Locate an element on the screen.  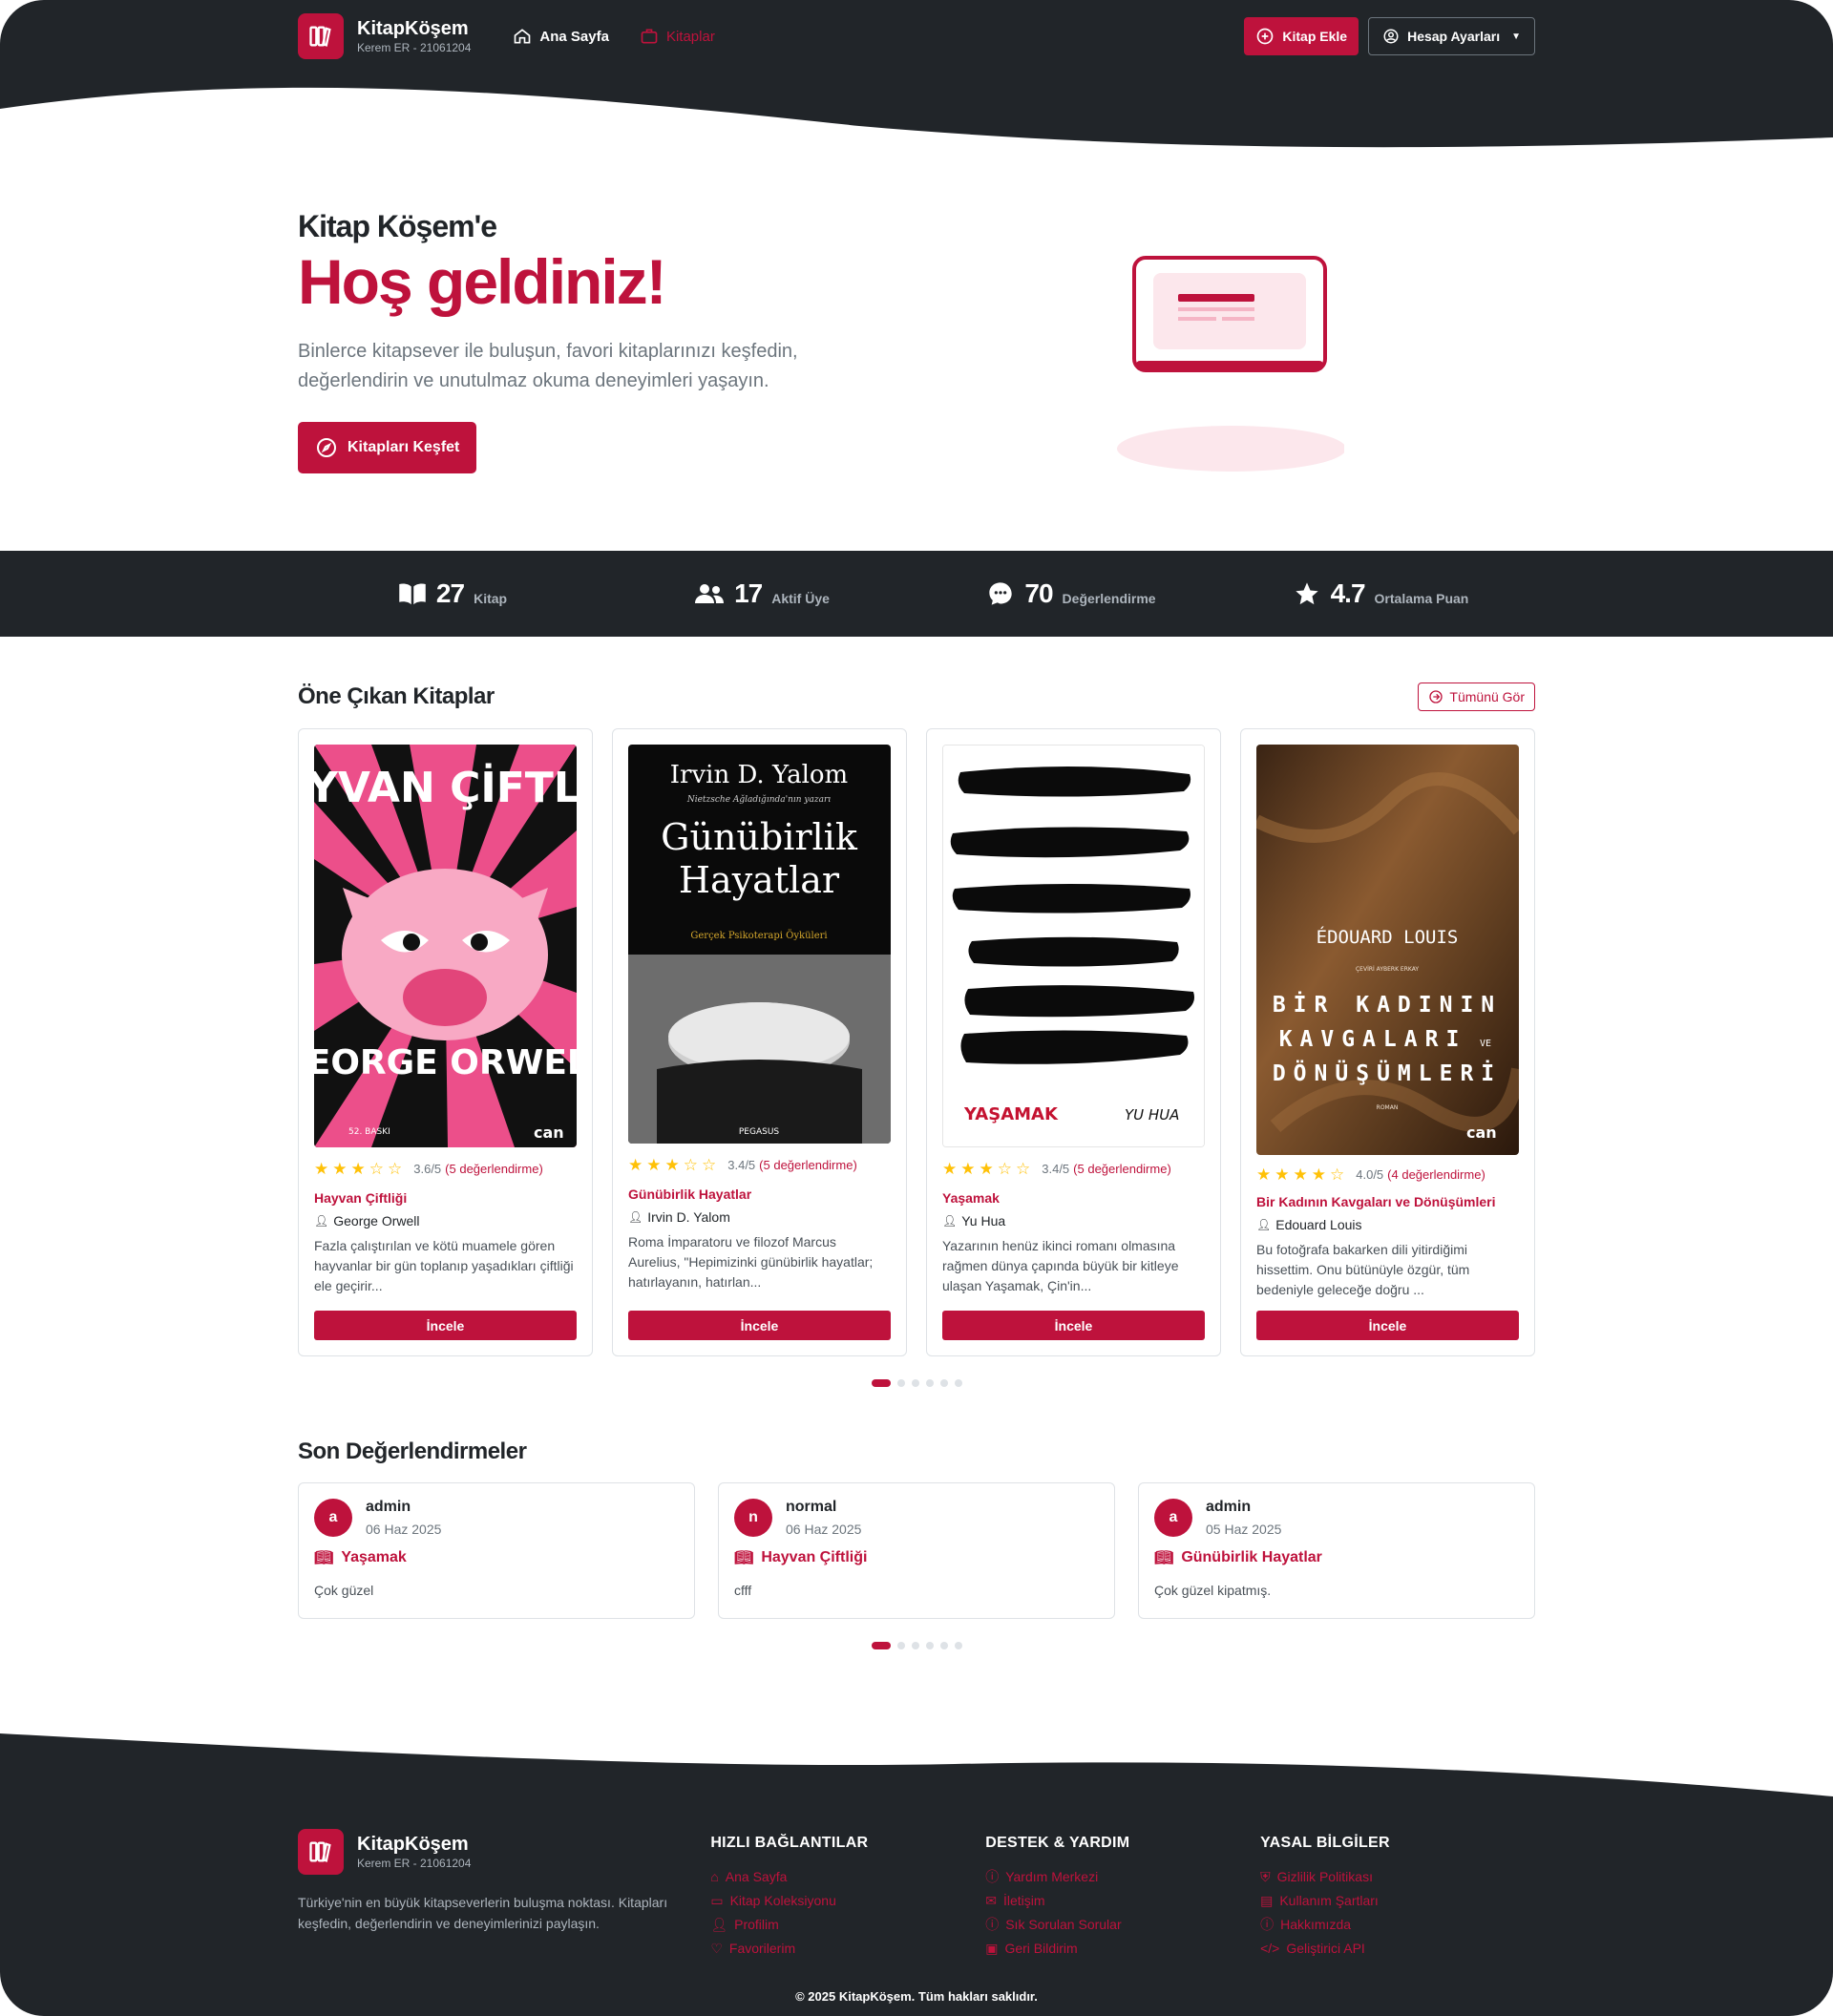
book-title: Günübirlik Hayatlar is located at coordinates (760, 1194).